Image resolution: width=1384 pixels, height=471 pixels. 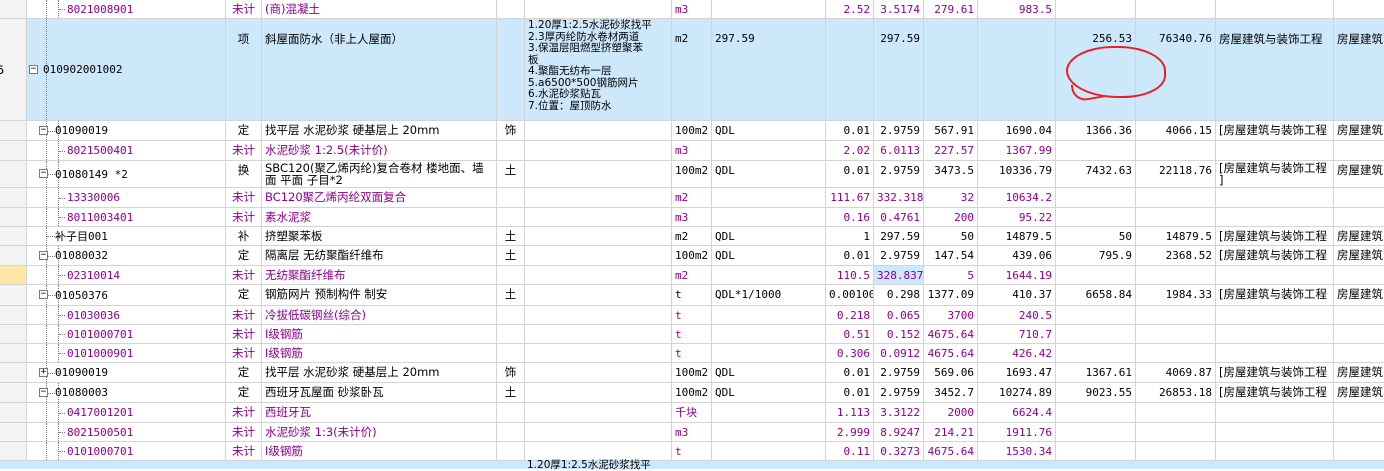 I want to click on cell-code: 8011003401, so click(x=126, y=217).